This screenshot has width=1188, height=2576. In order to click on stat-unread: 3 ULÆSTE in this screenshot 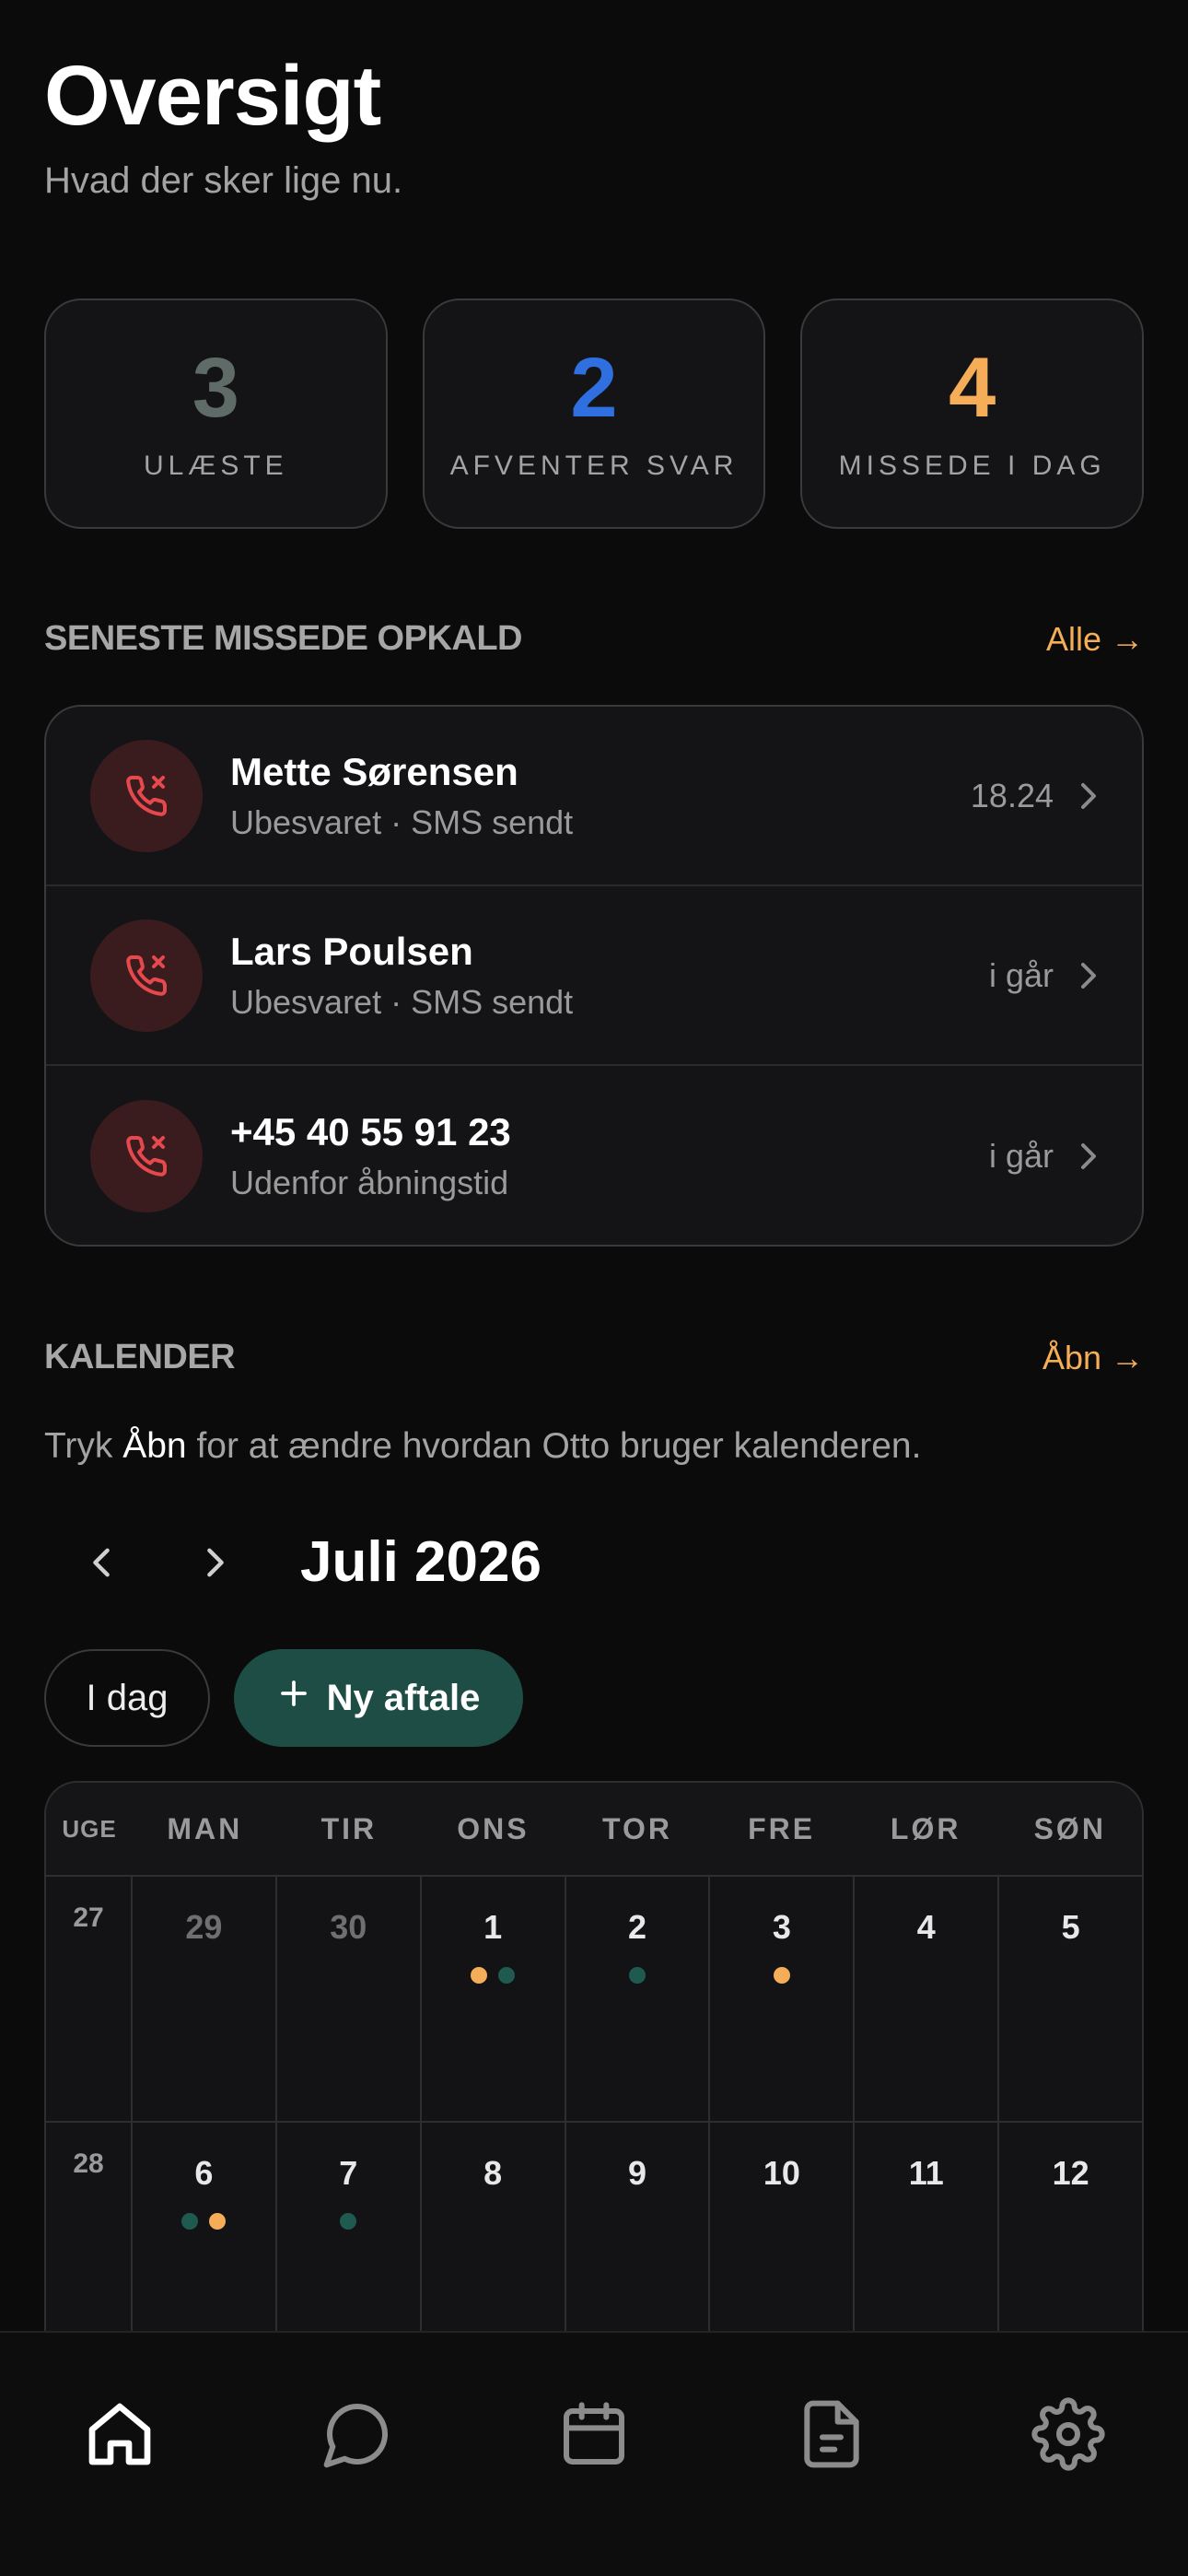, I will do `click(216, 414)`.